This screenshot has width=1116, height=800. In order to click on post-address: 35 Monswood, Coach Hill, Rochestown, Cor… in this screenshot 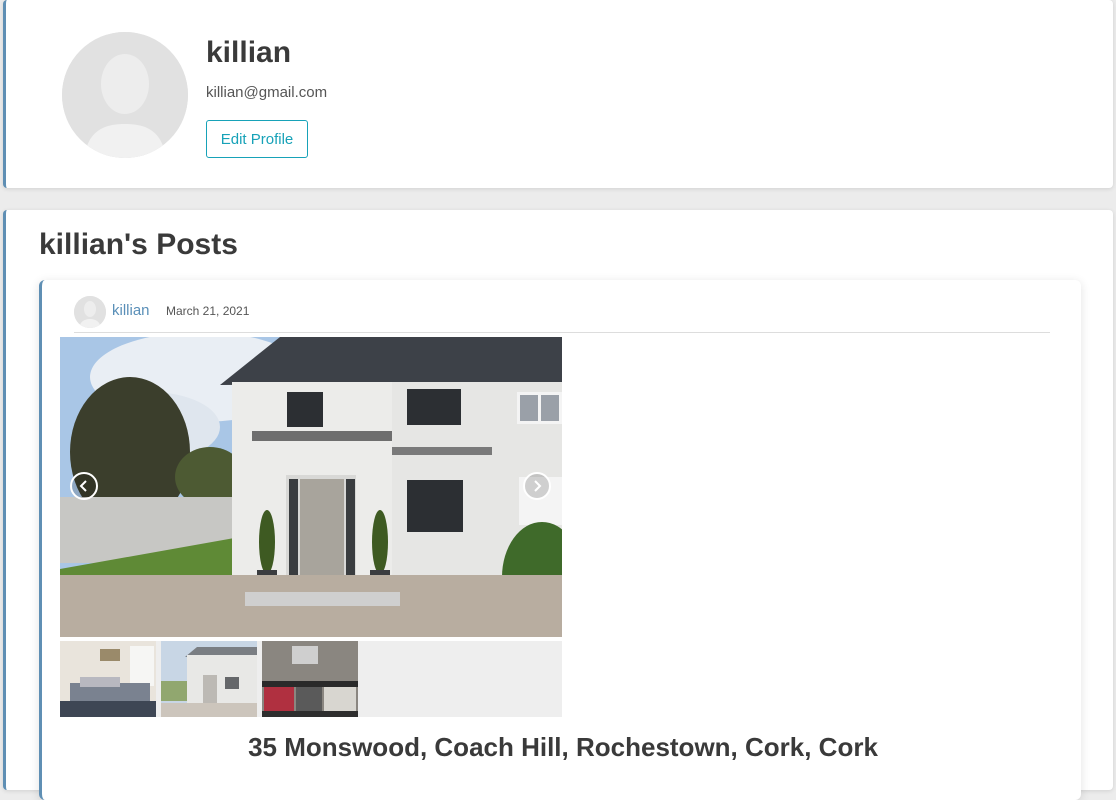, I will do `click(563, 747)`.